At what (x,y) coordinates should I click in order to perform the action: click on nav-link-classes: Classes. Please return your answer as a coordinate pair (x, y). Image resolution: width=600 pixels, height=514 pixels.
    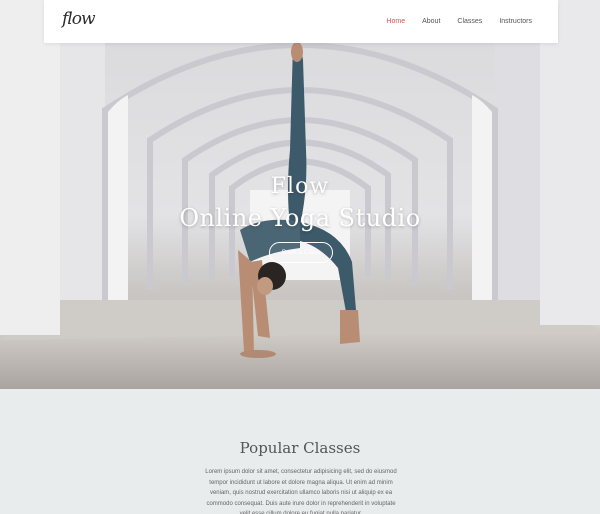
    Looking at the image, I should click on (469, 21).